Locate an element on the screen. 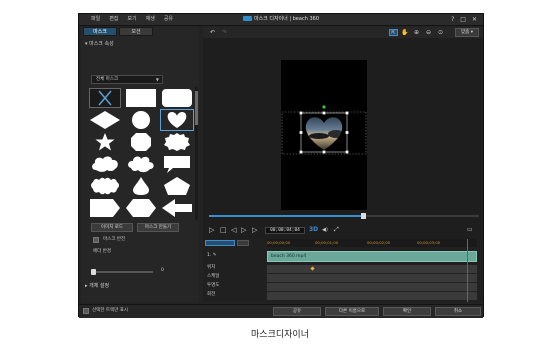  track-label-rotation: 회전 is located at coordinates (211, 294).